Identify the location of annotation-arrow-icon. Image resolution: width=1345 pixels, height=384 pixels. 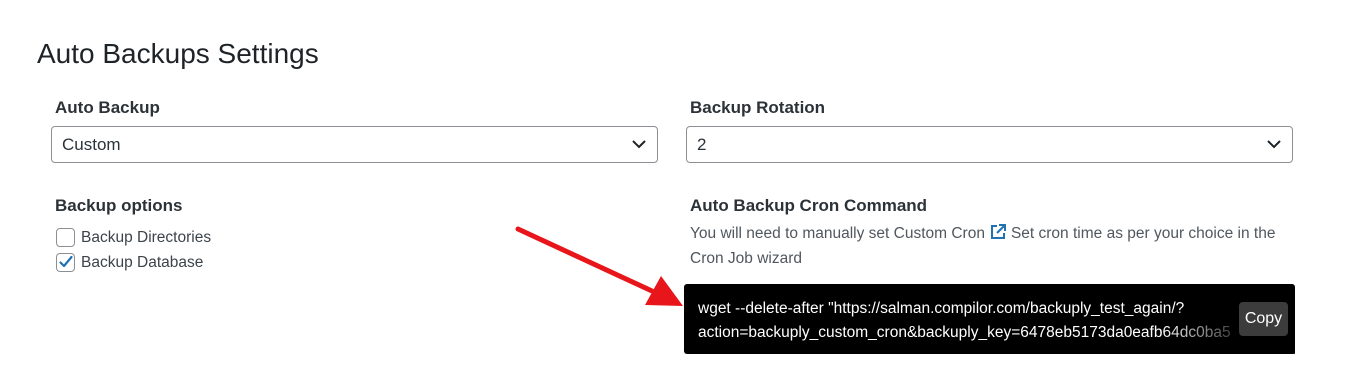
(599, 266).